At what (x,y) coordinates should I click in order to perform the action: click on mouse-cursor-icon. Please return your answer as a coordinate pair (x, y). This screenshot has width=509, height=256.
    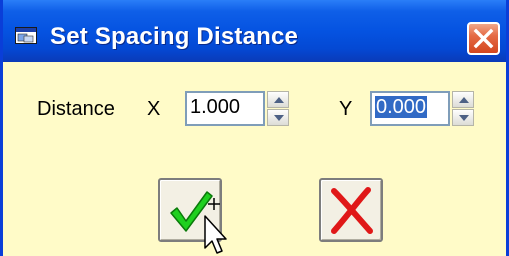
    Looking at the image, I should click on (215, 226).